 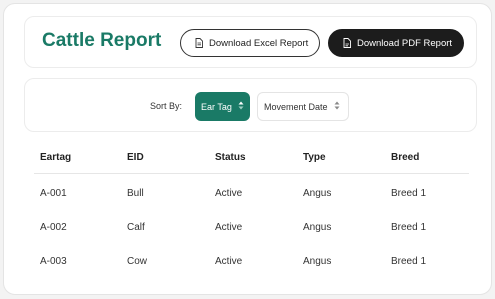 I want to click on column-header-eartag: Eartag, so click(x=55, y=157).